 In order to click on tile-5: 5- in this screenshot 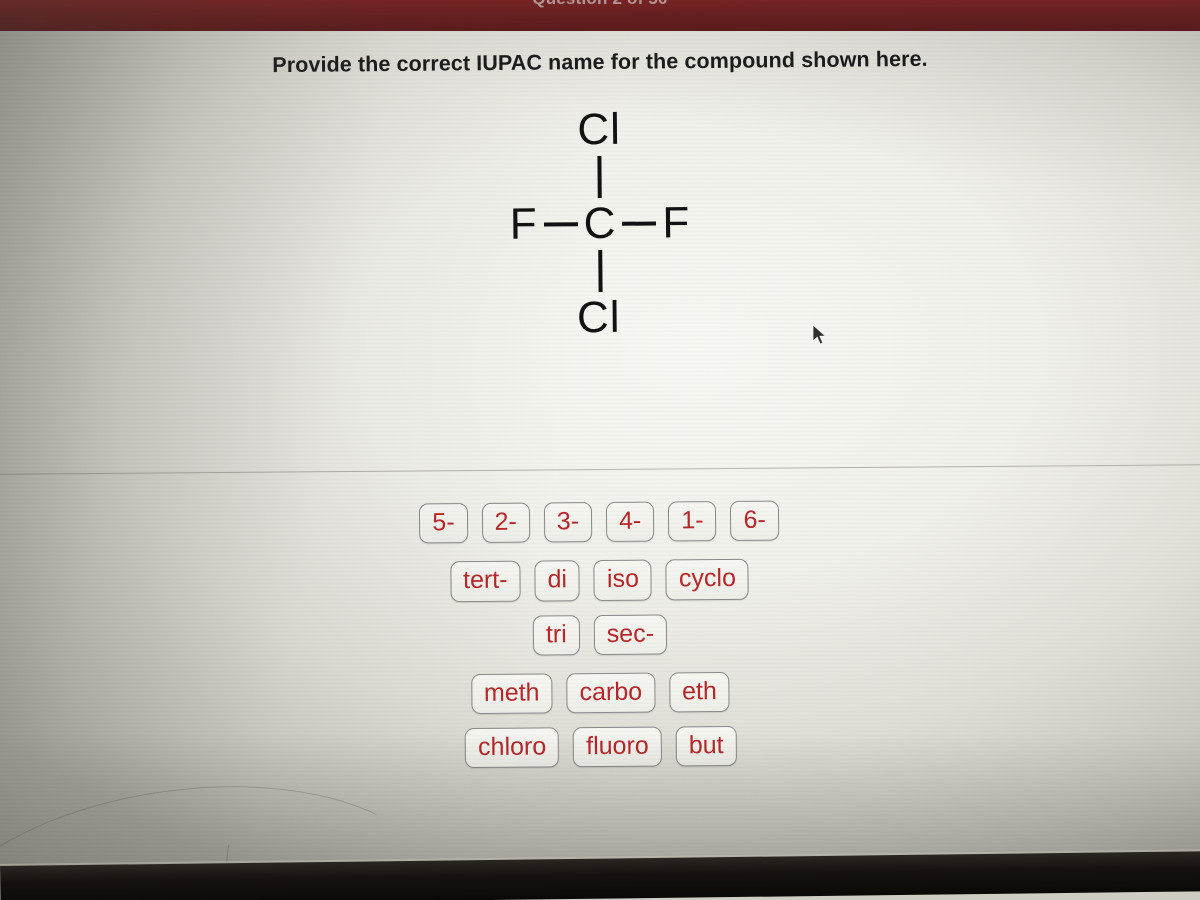, I will do `click(443, 523)`.